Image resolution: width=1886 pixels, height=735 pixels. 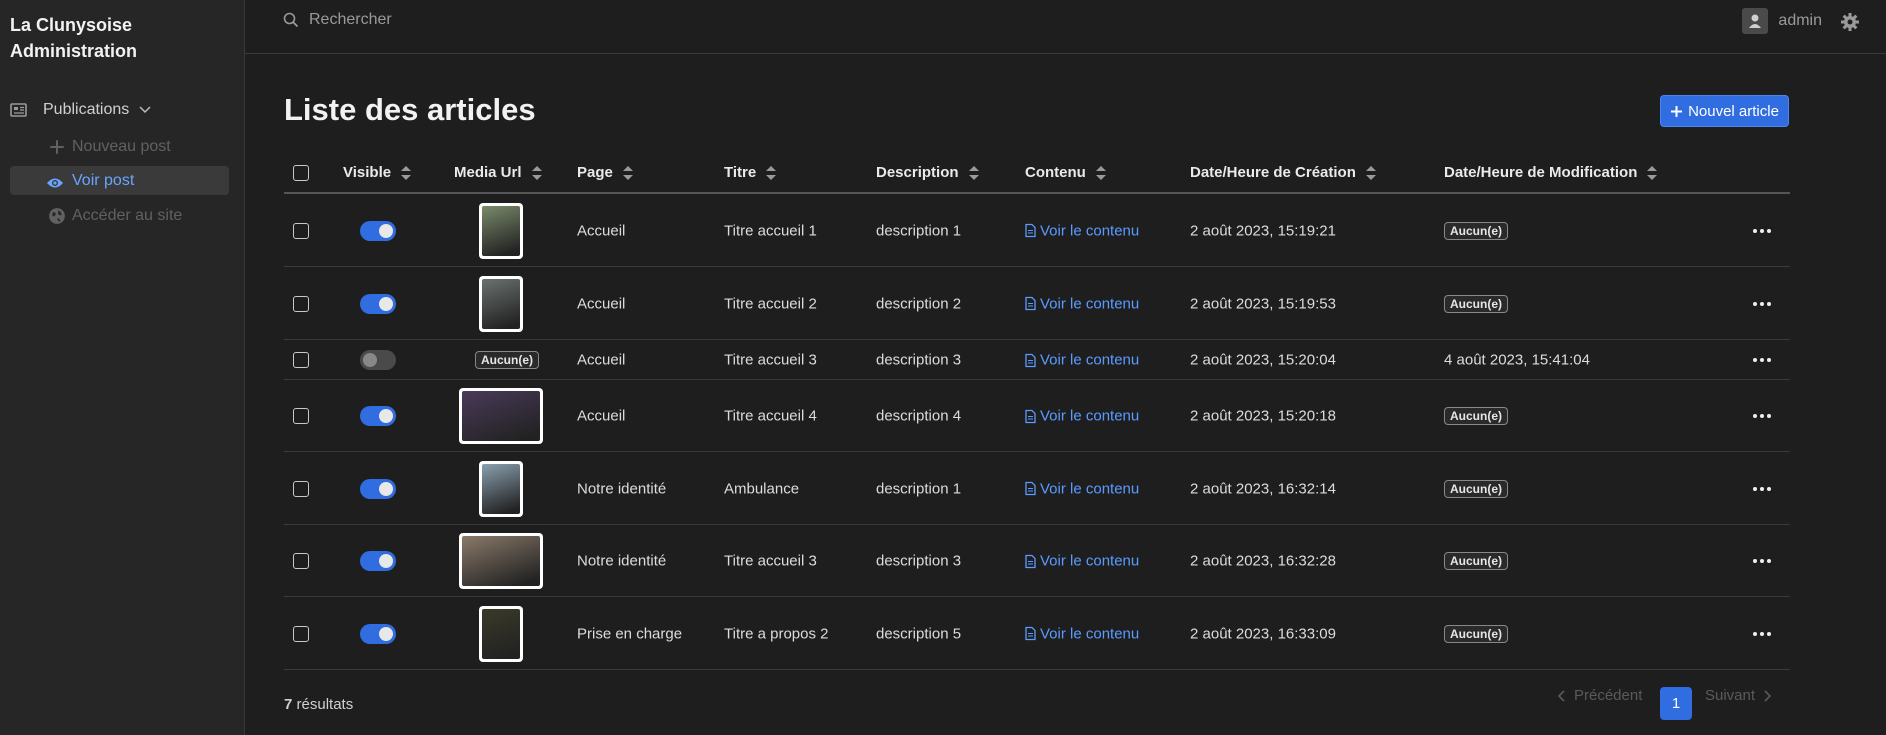 I want to click on column-header-page: Page, so click(x=605, y=172).